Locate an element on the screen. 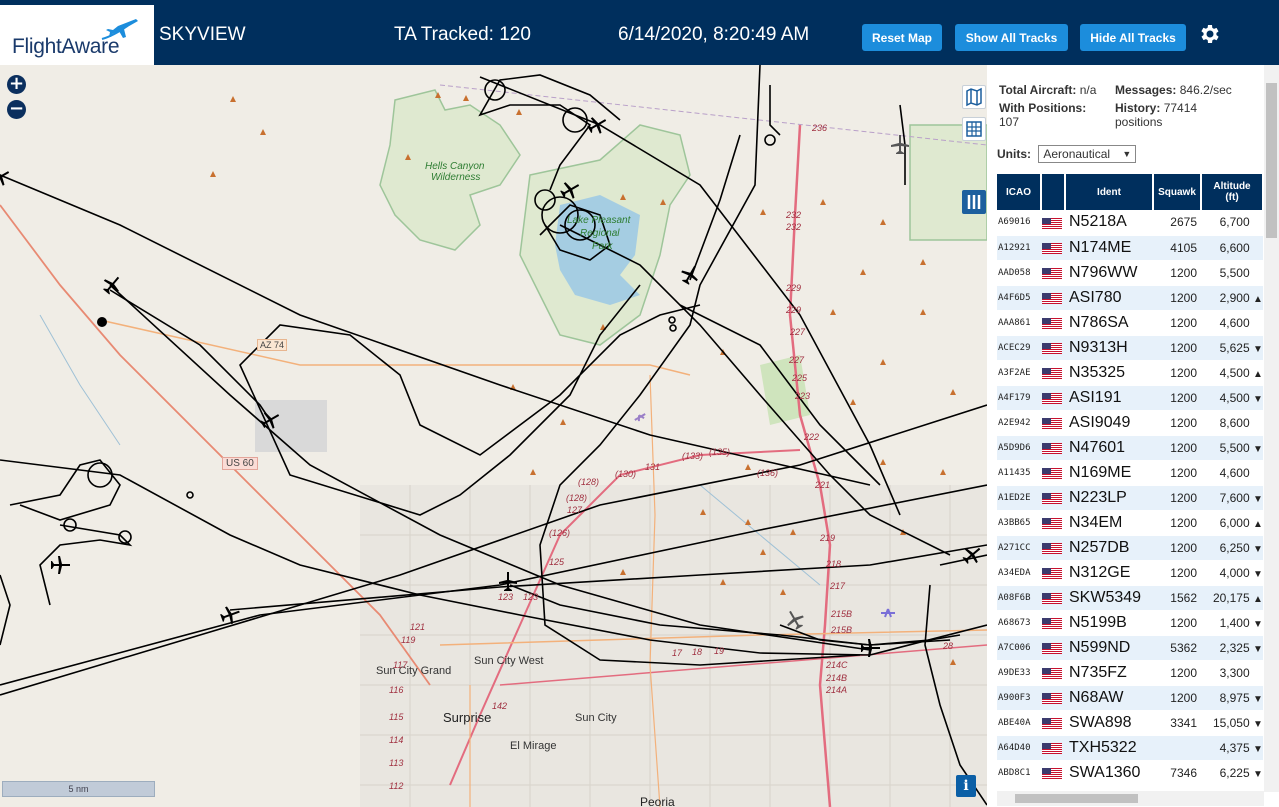 This screenshot has height=807, width=1279. table-row: A3F2AE N35325 1200 4,500 ▲ is located at coordinates (1130, 373).